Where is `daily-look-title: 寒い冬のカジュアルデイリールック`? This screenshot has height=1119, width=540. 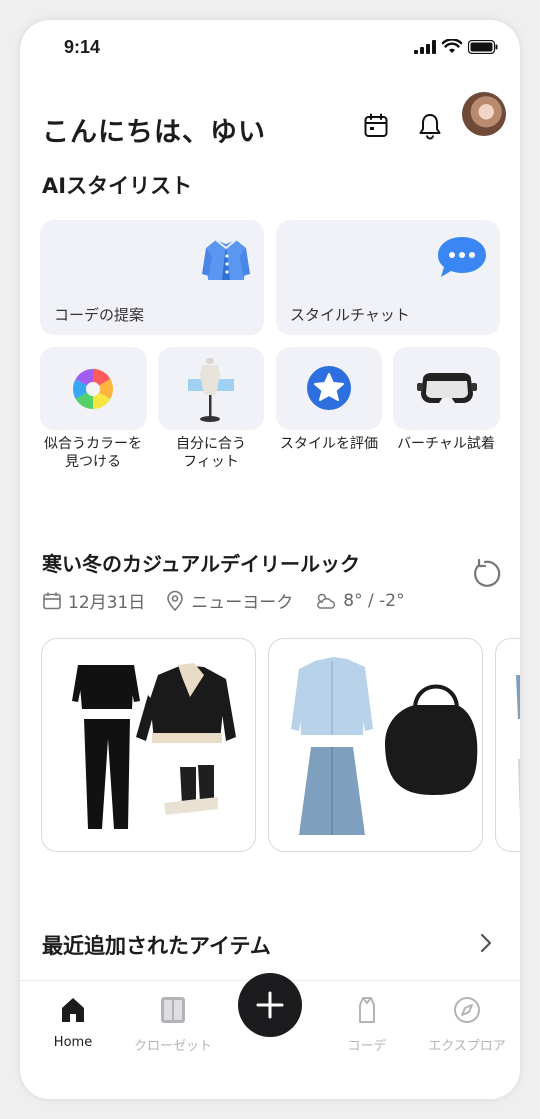 daily-look-title: 寒い冬のカジュアルデイリールック is located at coordinates (201, 564).